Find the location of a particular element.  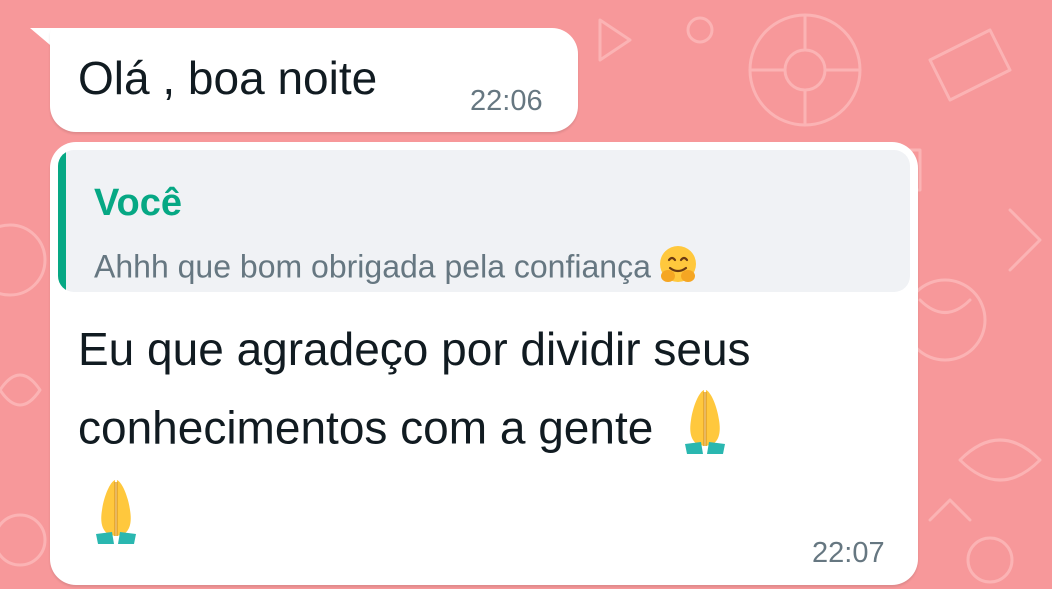

message-timestamp: 22:07 is located at coordinates (848, 553).